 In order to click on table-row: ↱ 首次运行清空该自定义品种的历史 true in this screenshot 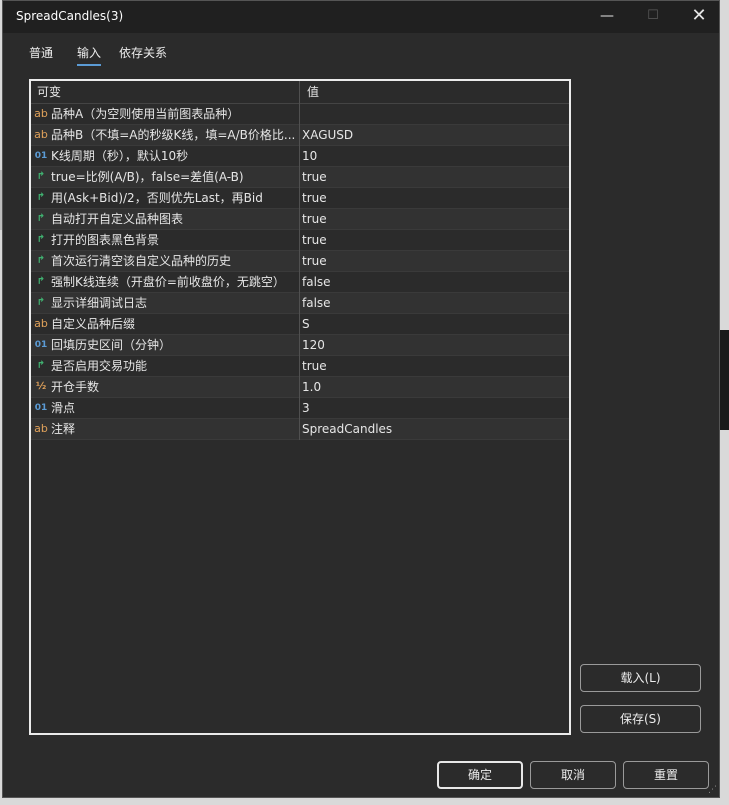, I will do `click(300, 261)`.